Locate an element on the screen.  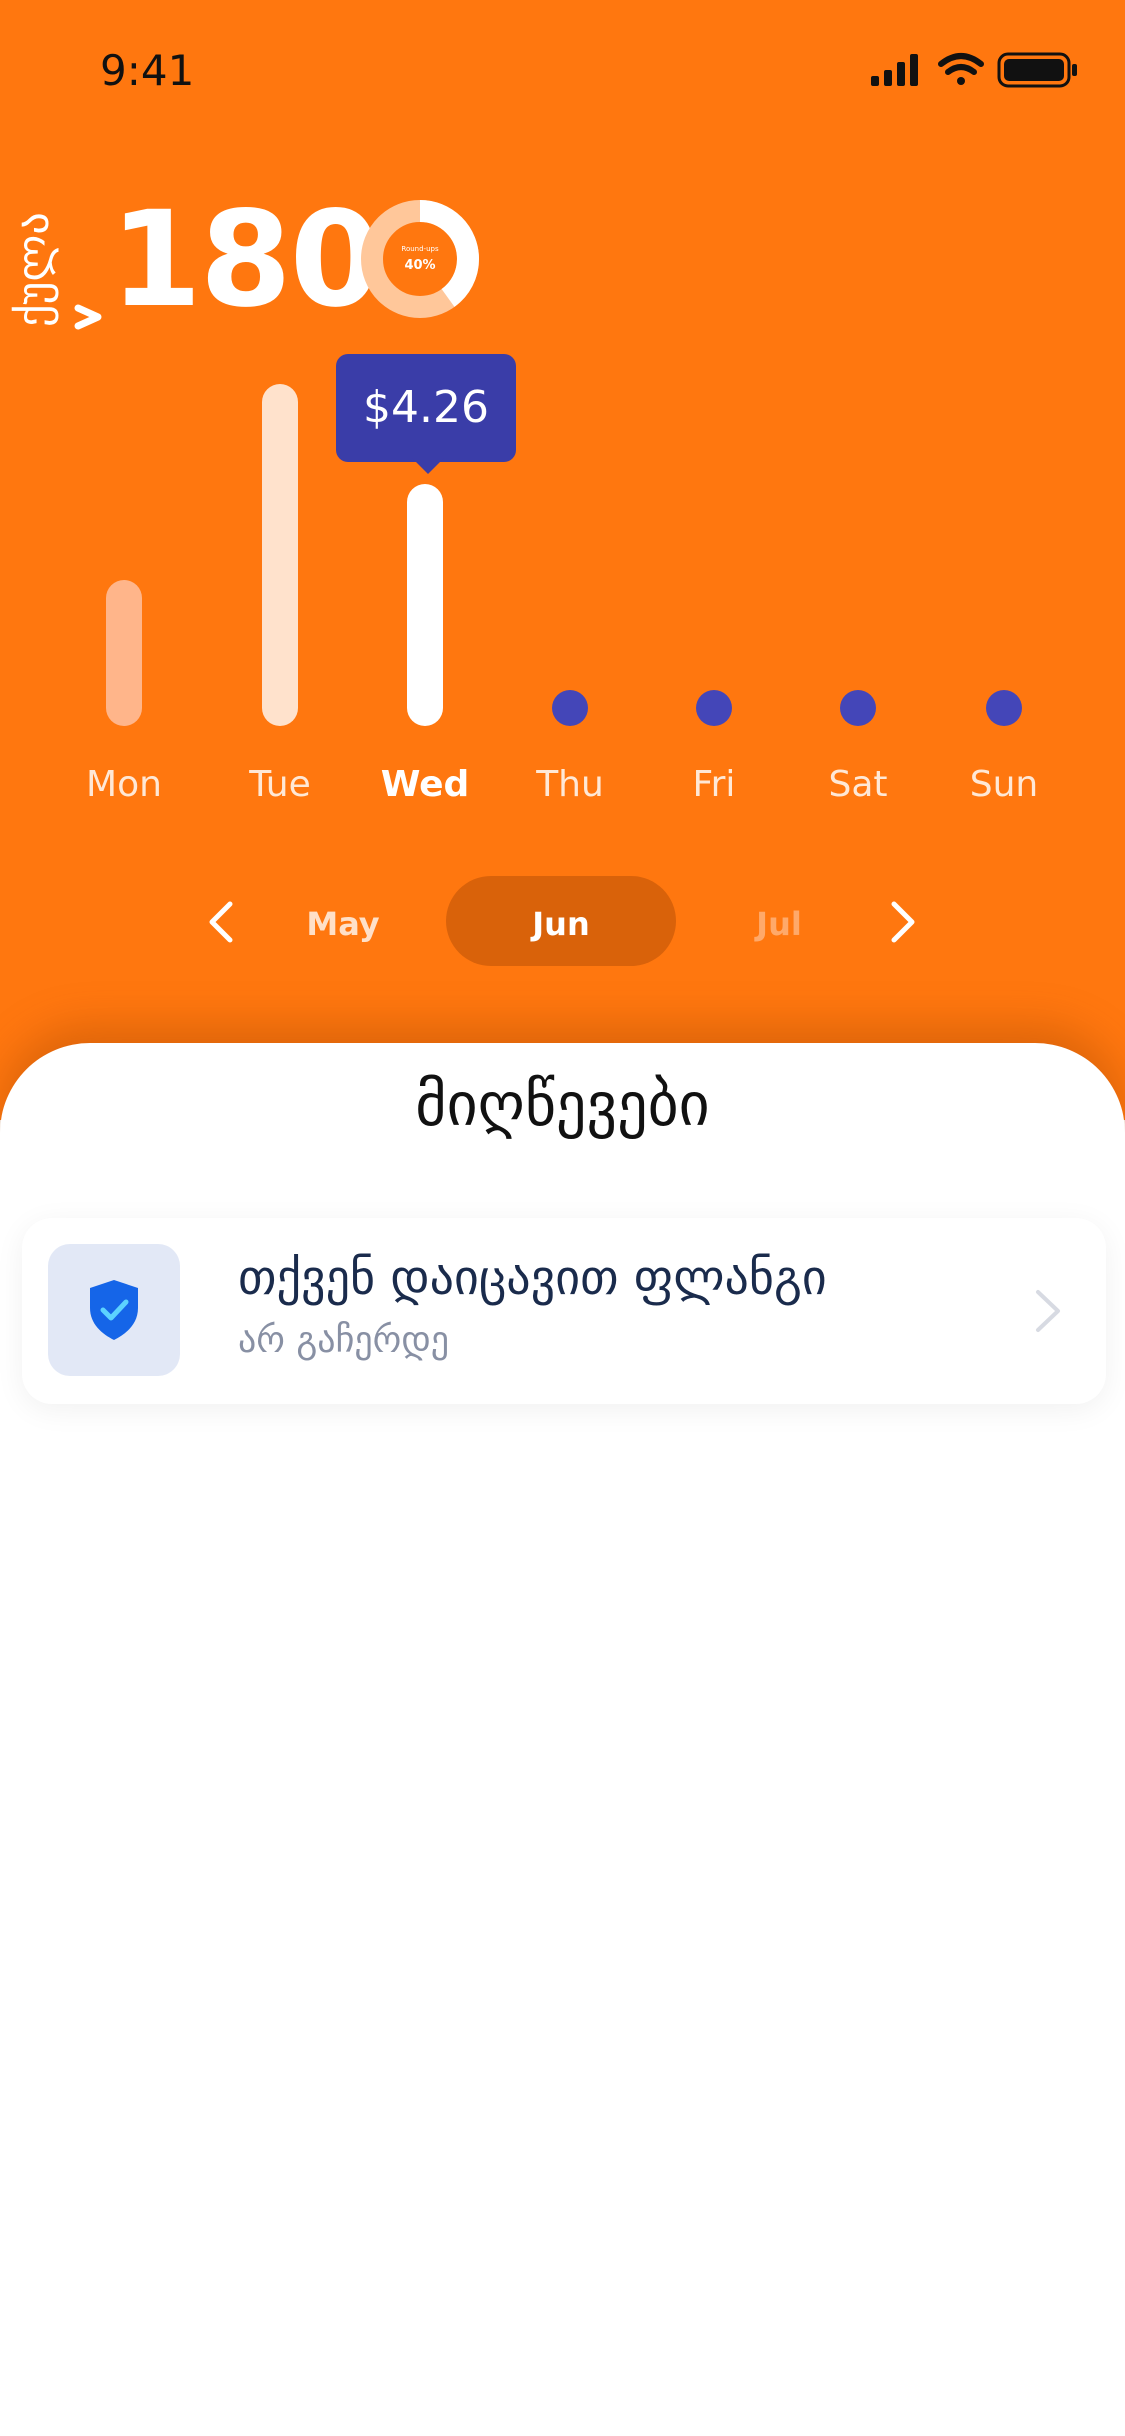
tooltip-tail is located at coordinates (428, 466).